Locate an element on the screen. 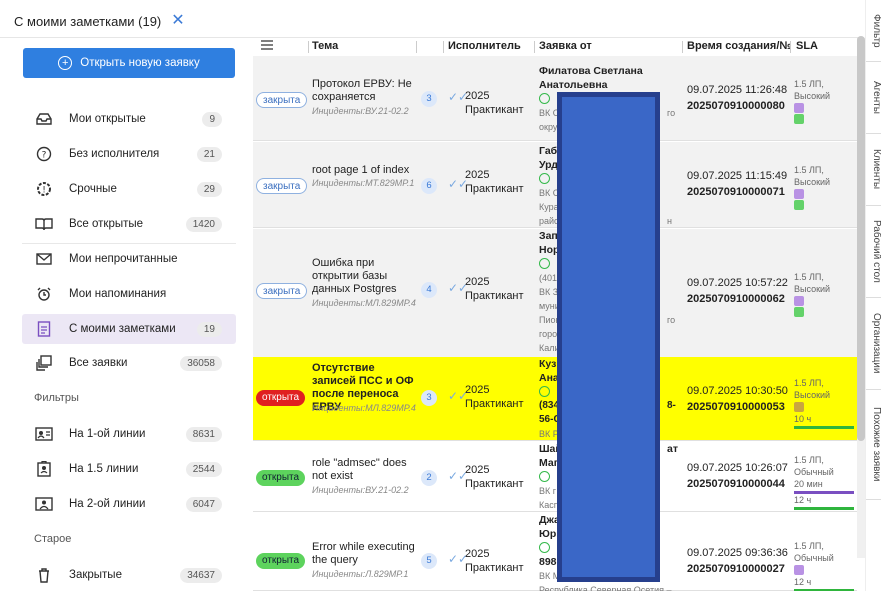  side-tab-clients: Клиенты is located at coordinates (873, 170).